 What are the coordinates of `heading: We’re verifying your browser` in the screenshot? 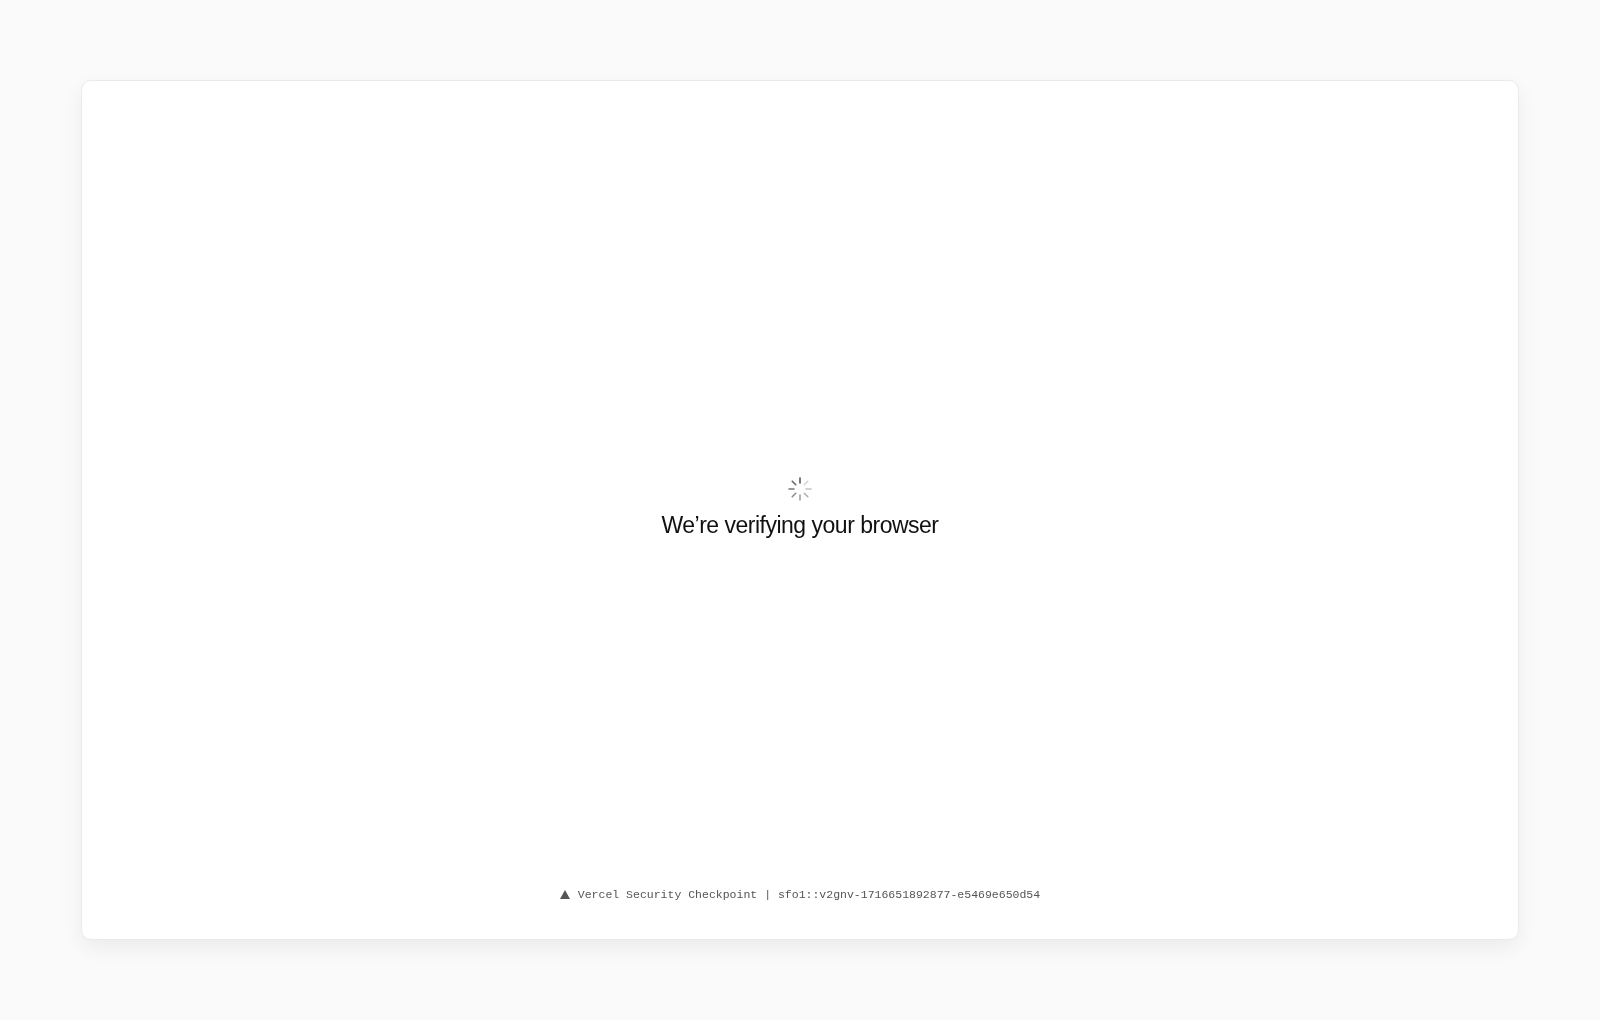 It's located at (800, 525).